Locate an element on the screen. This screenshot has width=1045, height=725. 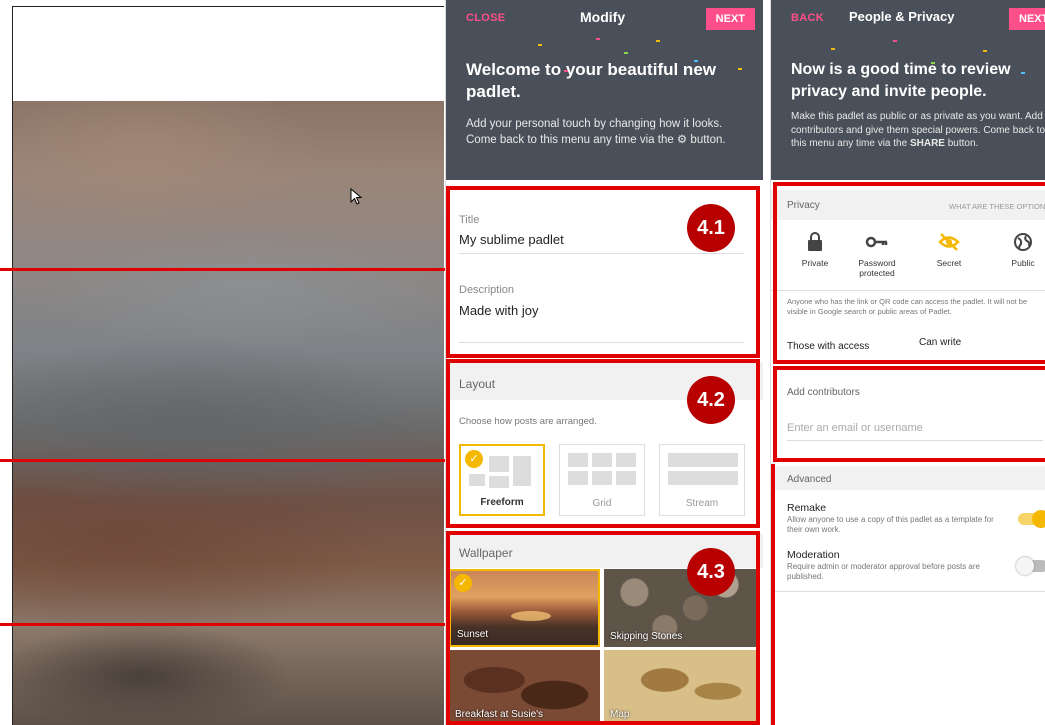
privacy-next-button: NEXT is located at coordinates (1027, 19).